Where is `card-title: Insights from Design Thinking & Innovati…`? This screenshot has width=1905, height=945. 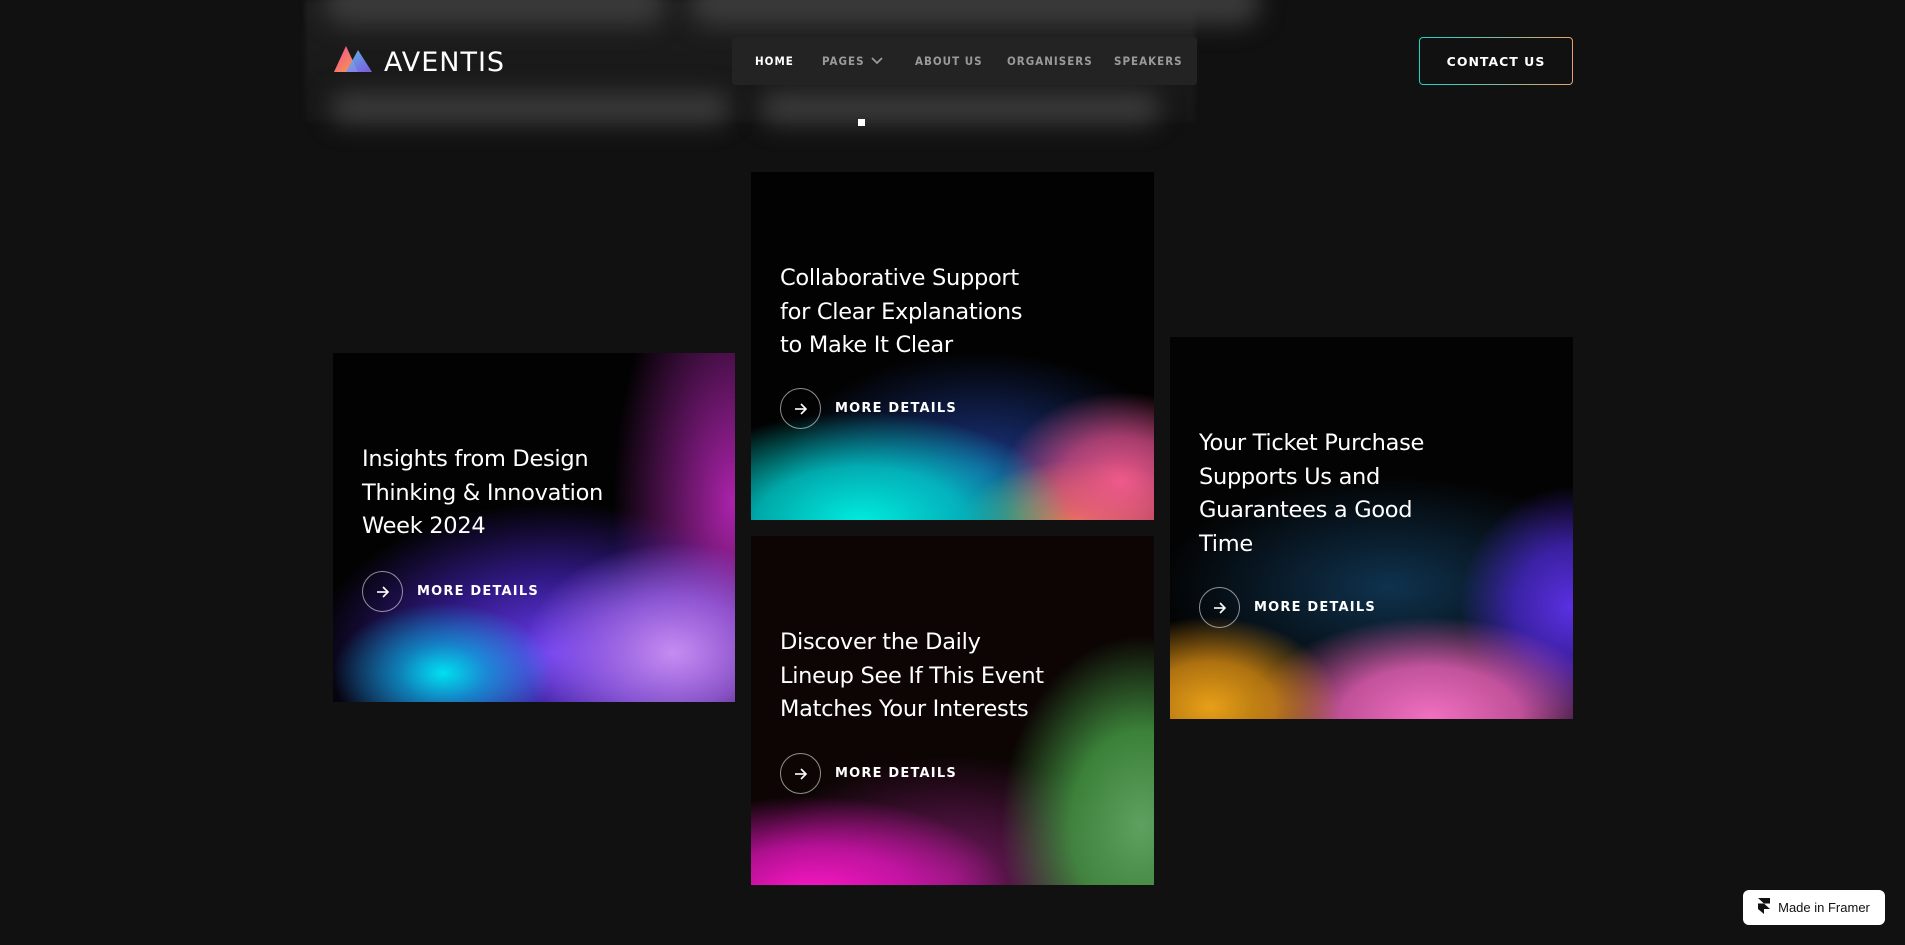 card-title: Insights from Design Thinking & Innovati… is located at coordinates (482, 493).